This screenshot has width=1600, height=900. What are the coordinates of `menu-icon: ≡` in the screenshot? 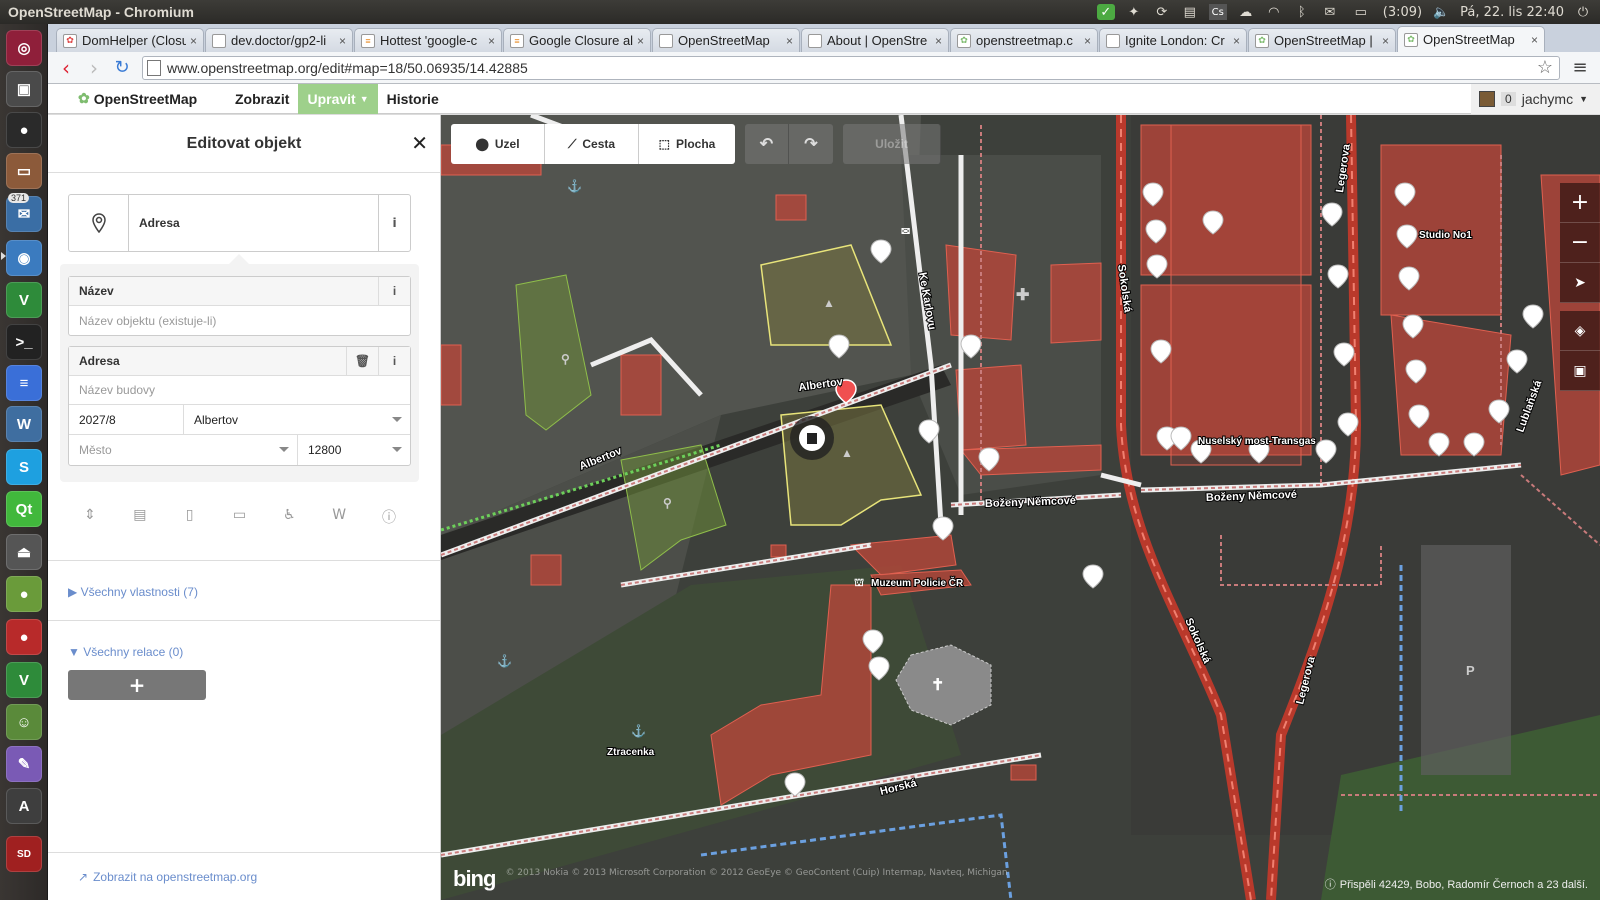 It's located at (1580, 68).